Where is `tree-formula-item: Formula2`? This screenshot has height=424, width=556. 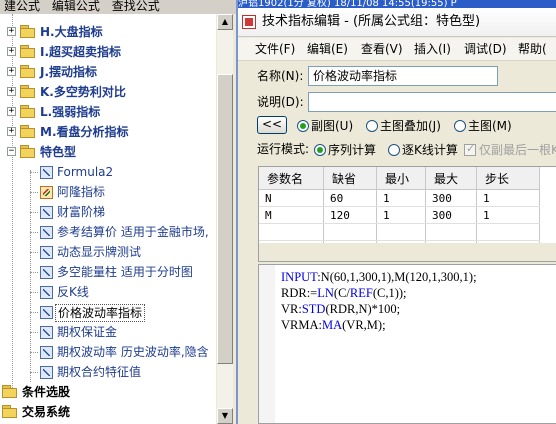 tree-formula-item: Formula2 is located at coordinates (108, 172).